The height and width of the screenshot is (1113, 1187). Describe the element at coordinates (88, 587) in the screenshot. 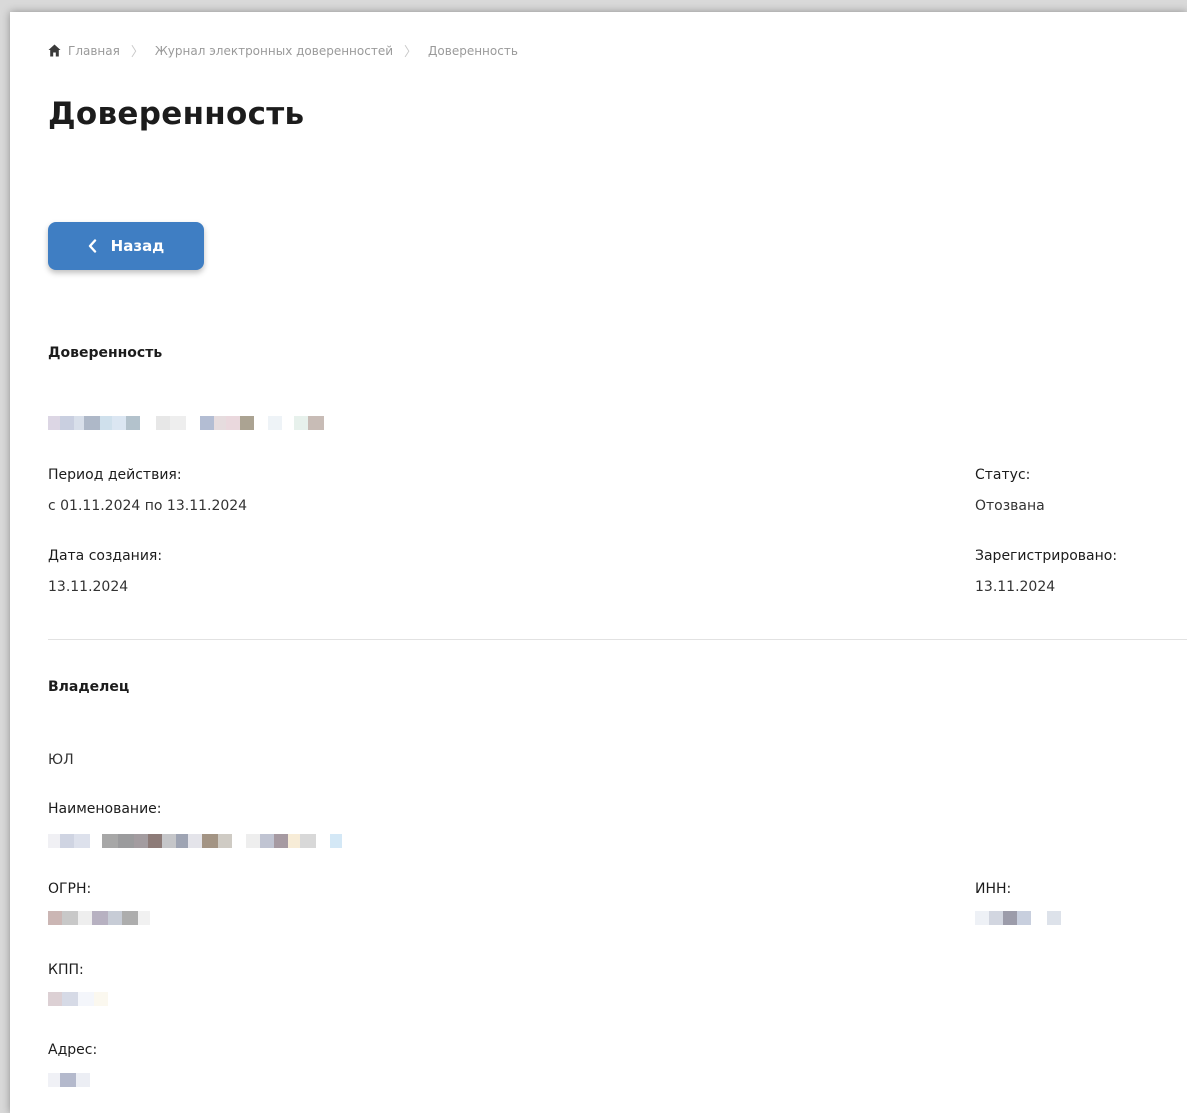

I see `created-value: 13.11.2024` at that location.